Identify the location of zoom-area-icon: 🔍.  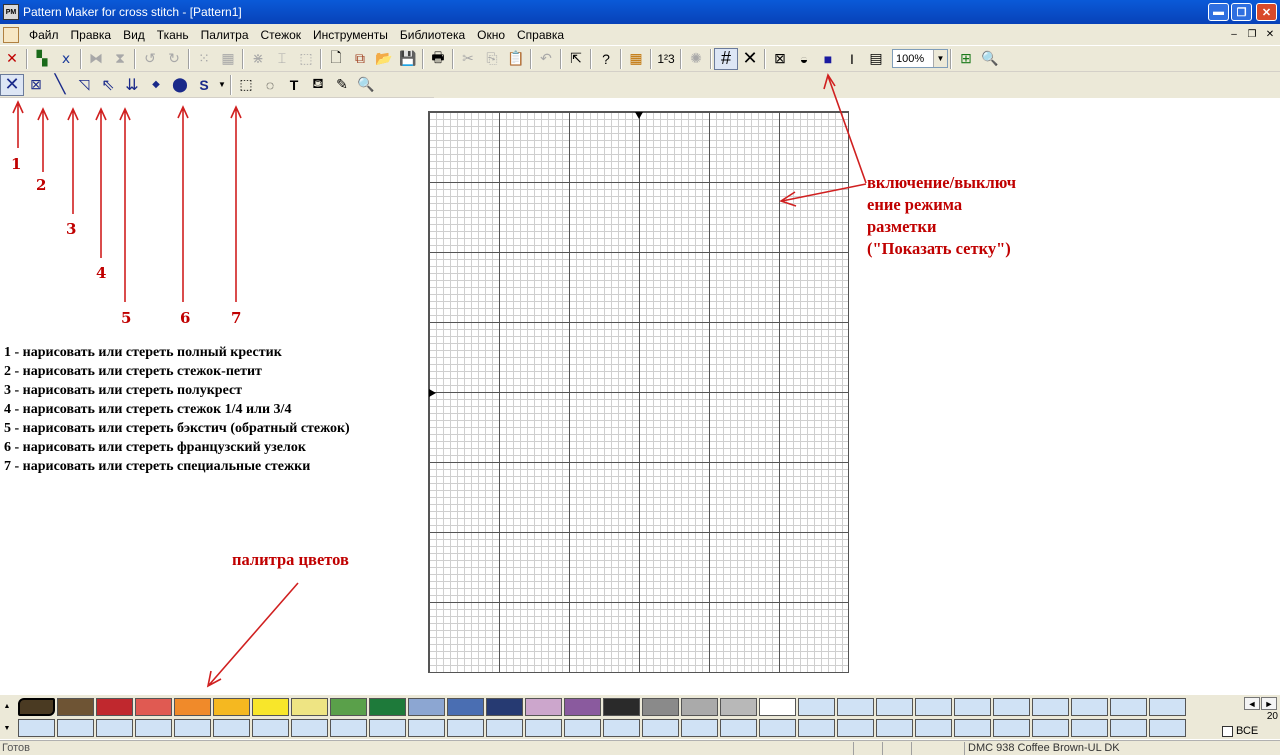
(990, 59).